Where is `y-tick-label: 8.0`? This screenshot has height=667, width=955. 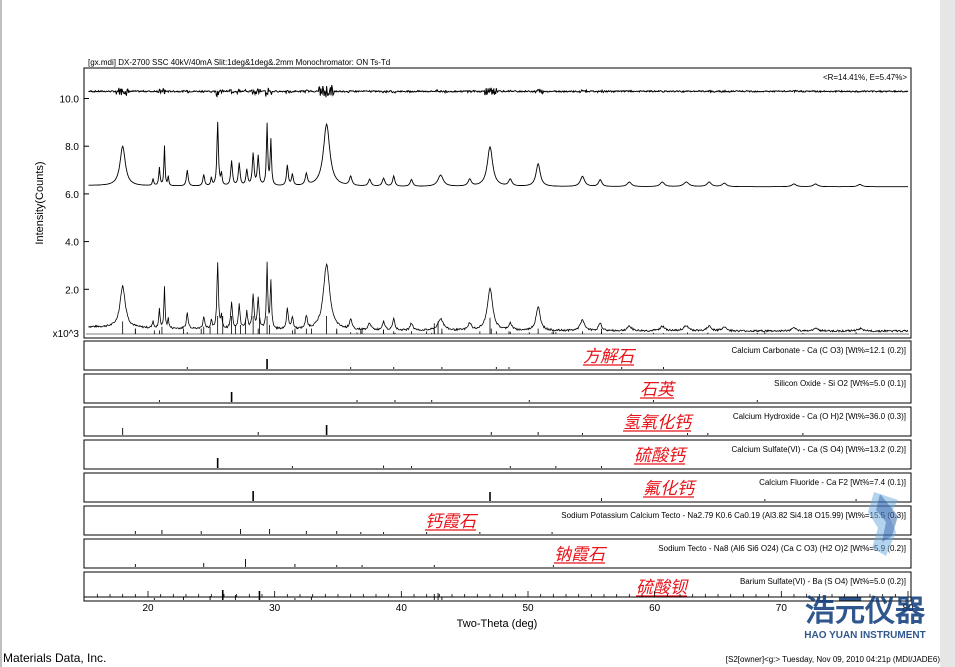
y-tick-label: 8.0 is located at coordinates (72, 147).